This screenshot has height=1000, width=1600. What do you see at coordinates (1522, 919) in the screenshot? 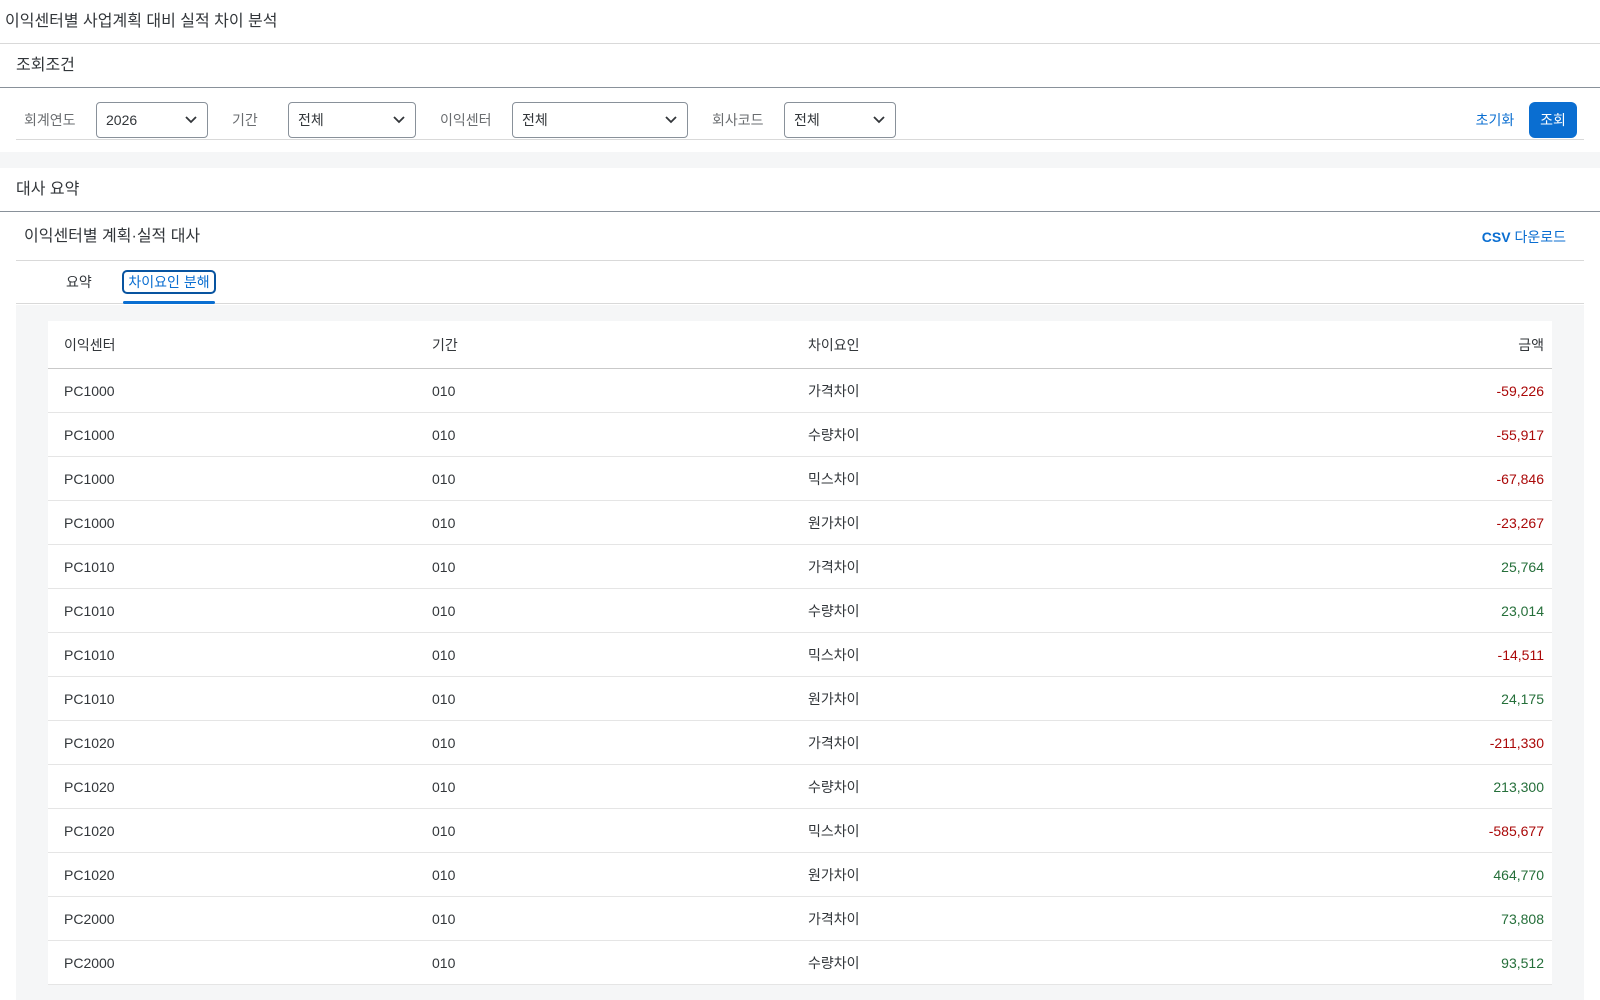
I see `cell-amount: 73,808` at bounding box center [1522, 919].